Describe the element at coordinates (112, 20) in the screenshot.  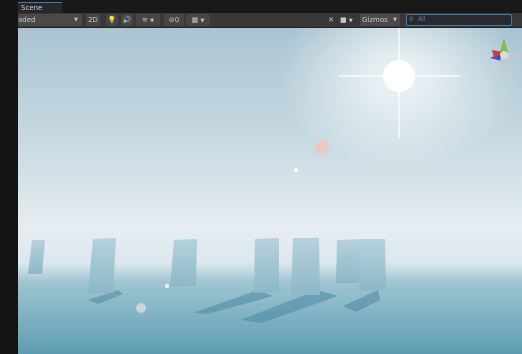
I see `lighting-toggle-icon: 💡` at that location.